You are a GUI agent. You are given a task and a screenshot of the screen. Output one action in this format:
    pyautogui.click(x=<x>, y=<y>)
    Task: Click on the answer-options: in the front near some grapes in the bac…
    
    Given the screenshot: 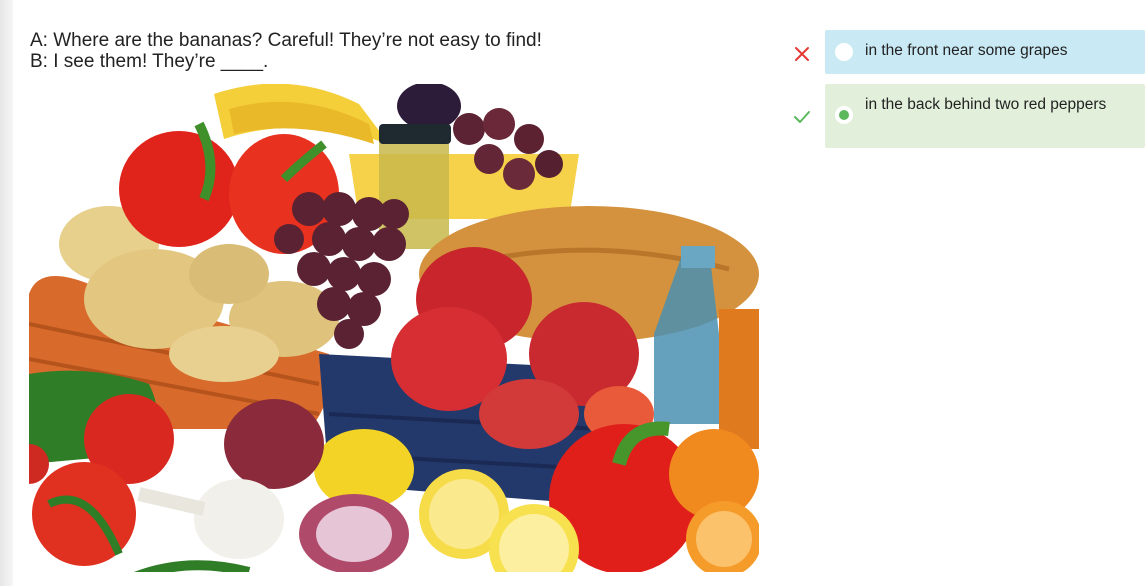 What is the action you would take?
    pyautogui.click(x=965, y=89)
    